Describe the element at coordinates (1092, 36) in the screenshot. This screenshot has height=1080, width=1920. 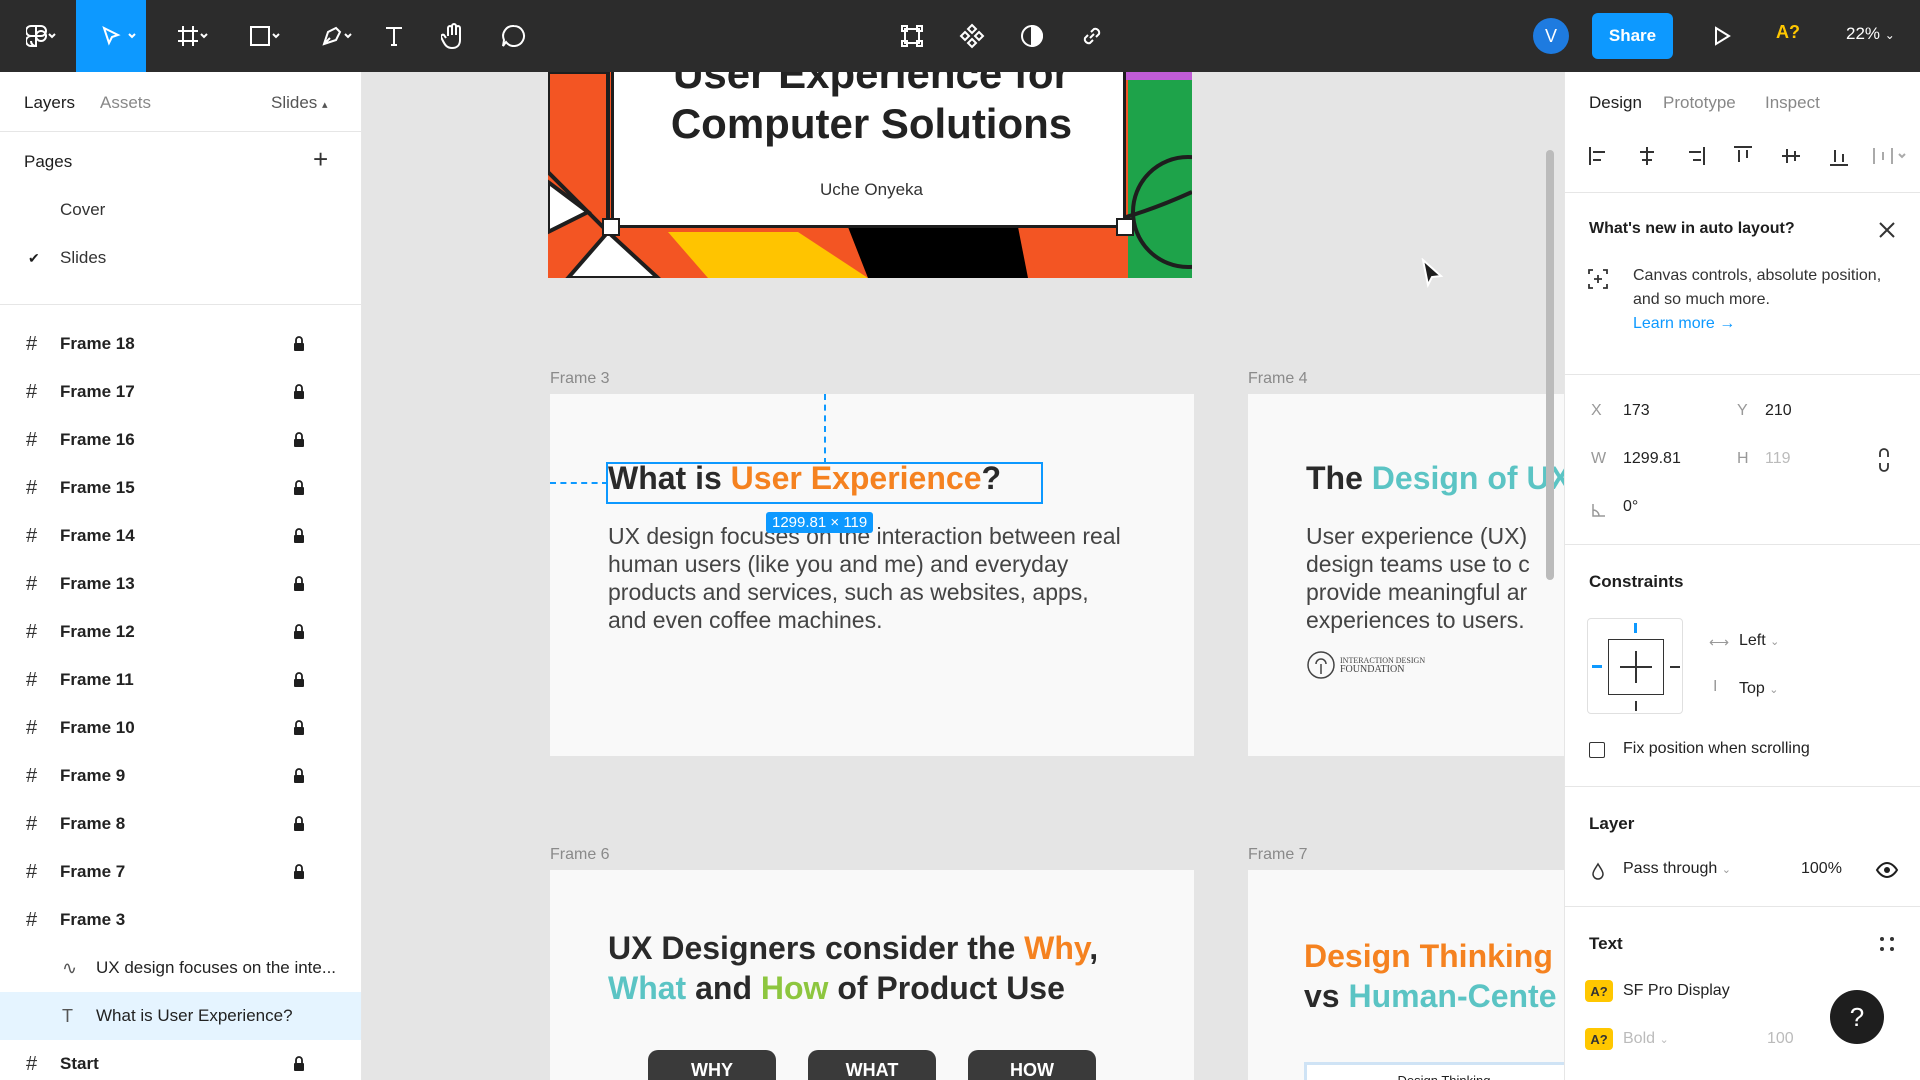
I see `link-button` at that location.